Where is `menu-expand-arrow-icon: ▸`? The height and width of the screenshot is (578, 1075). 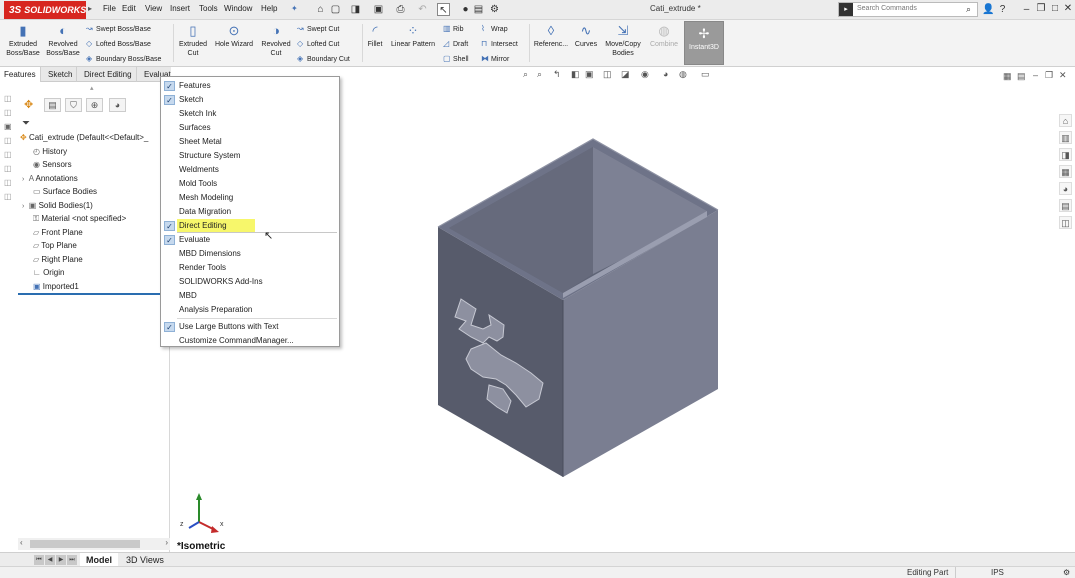 menu-expand-arrow-icon: ▸ is located at coordinates (90, 8).